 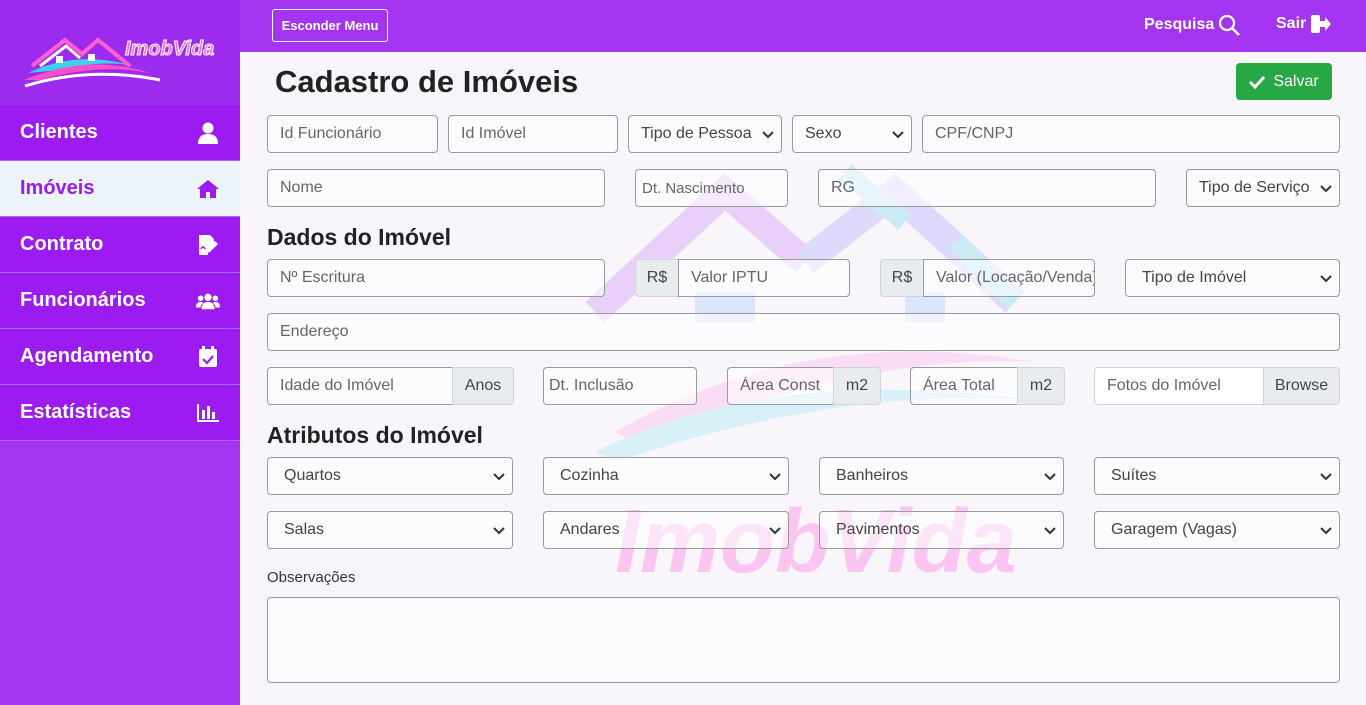 What do you see at coordinates (1131, 134) in the screenshot?
I see `cpf-cnpj-input: CPF/CNPJ` at bounding box center [1131, 134].